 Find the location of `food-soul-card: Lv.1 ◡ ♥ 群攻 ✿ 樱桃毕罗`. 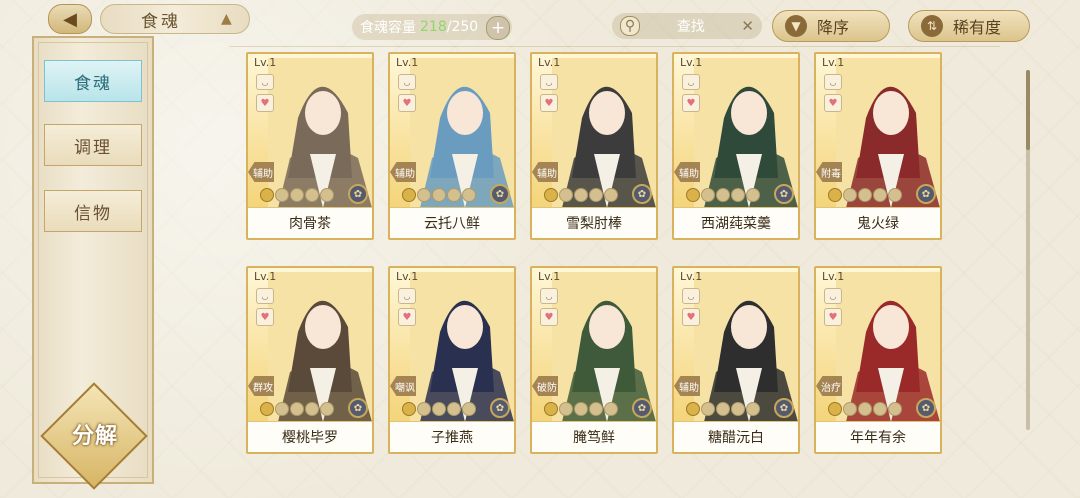

food-soul-card: Lv.1 ◡ ♥ 群攻 ✿ 樱桃毕罗 is located at coordinates (310, 360).